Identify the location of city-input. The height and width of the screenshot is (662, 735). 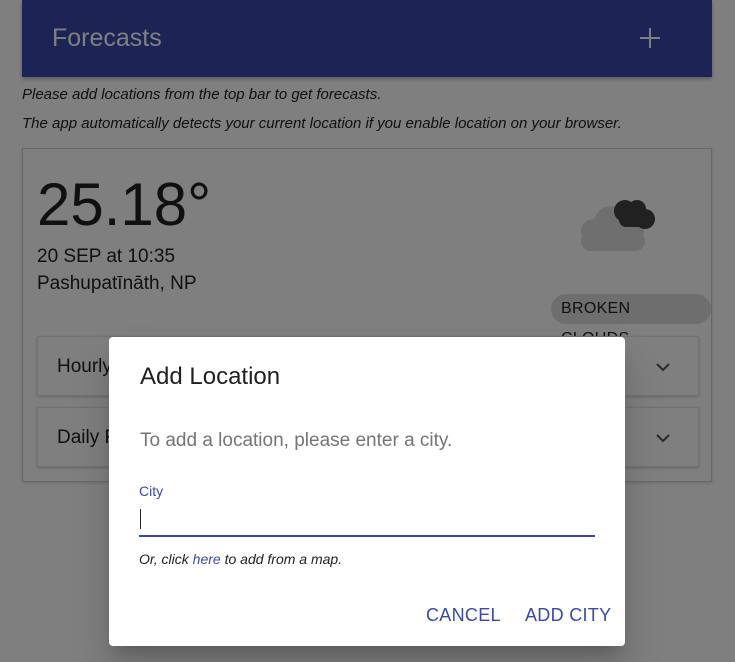
(367, 520).